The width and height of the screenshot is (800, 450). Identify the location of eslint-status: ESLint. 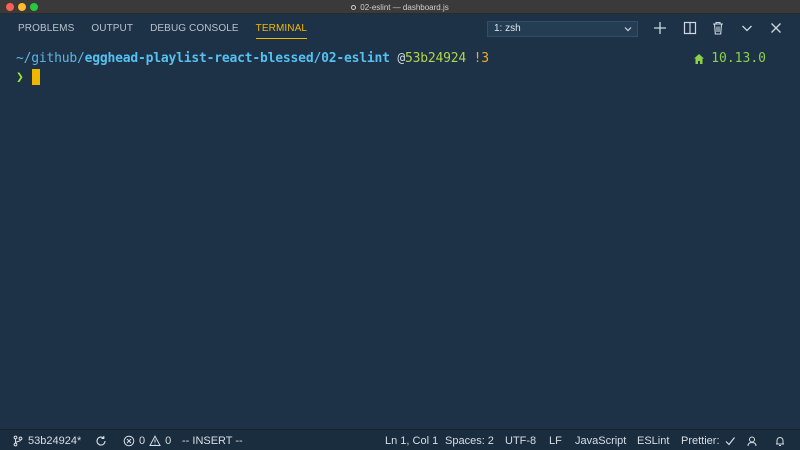
(653, 440).